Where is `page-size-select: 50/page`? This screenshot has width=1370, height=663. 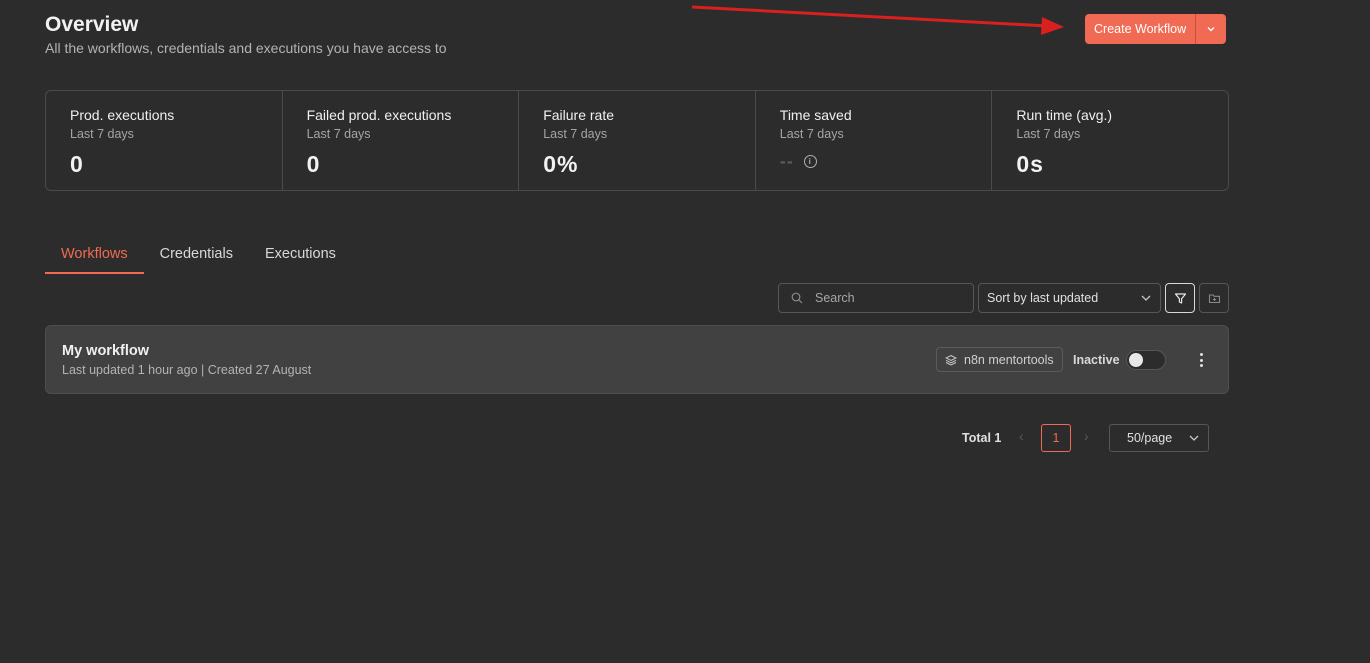 page-size-select: 50/page is located at coordinates (1159, 438).